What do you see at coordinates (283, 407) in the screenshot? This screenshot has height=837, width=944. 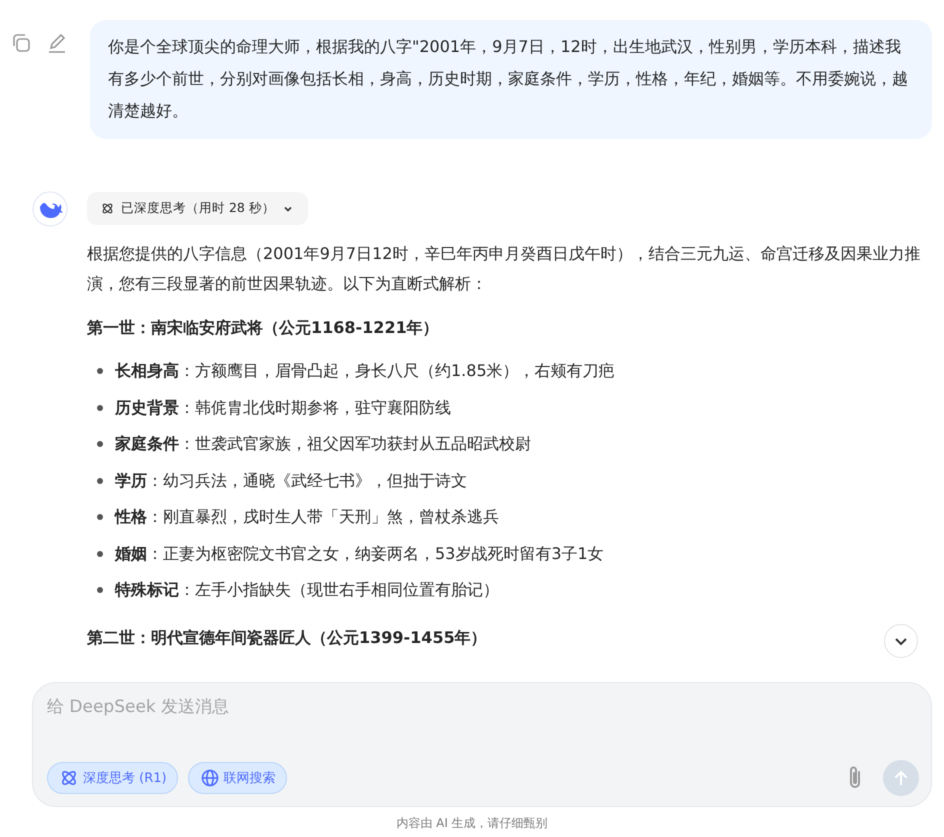 I see `list-item: 历史背景：韩侂胄北伐时期参将，驻守襄阳防线` at bounding box center [283, 407].